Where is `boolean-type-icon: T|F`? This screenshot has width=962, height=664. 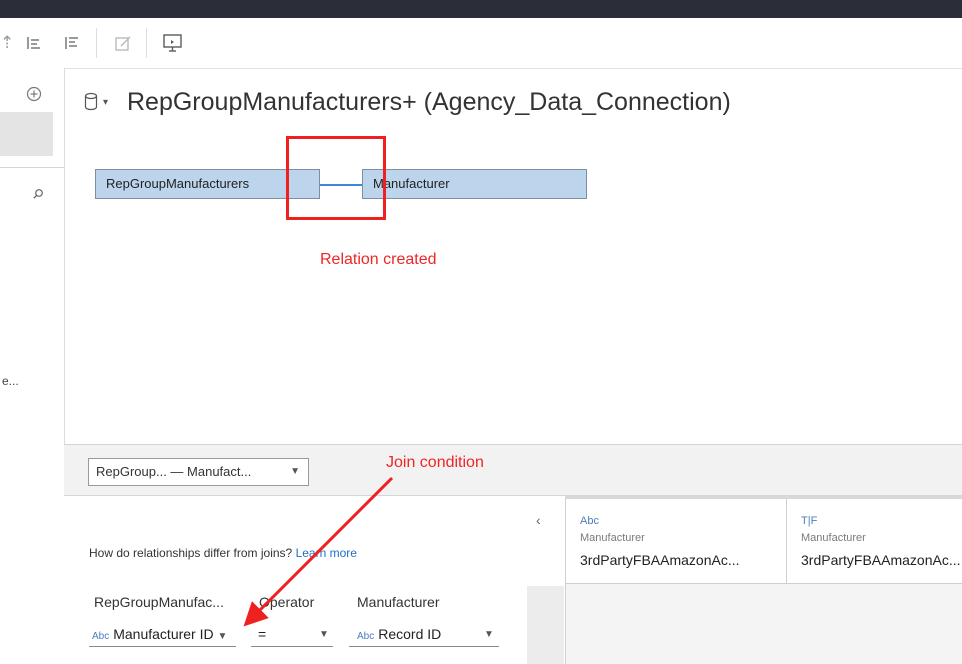 boolean-type-icon: T|F is located at coordinates (881, 521).